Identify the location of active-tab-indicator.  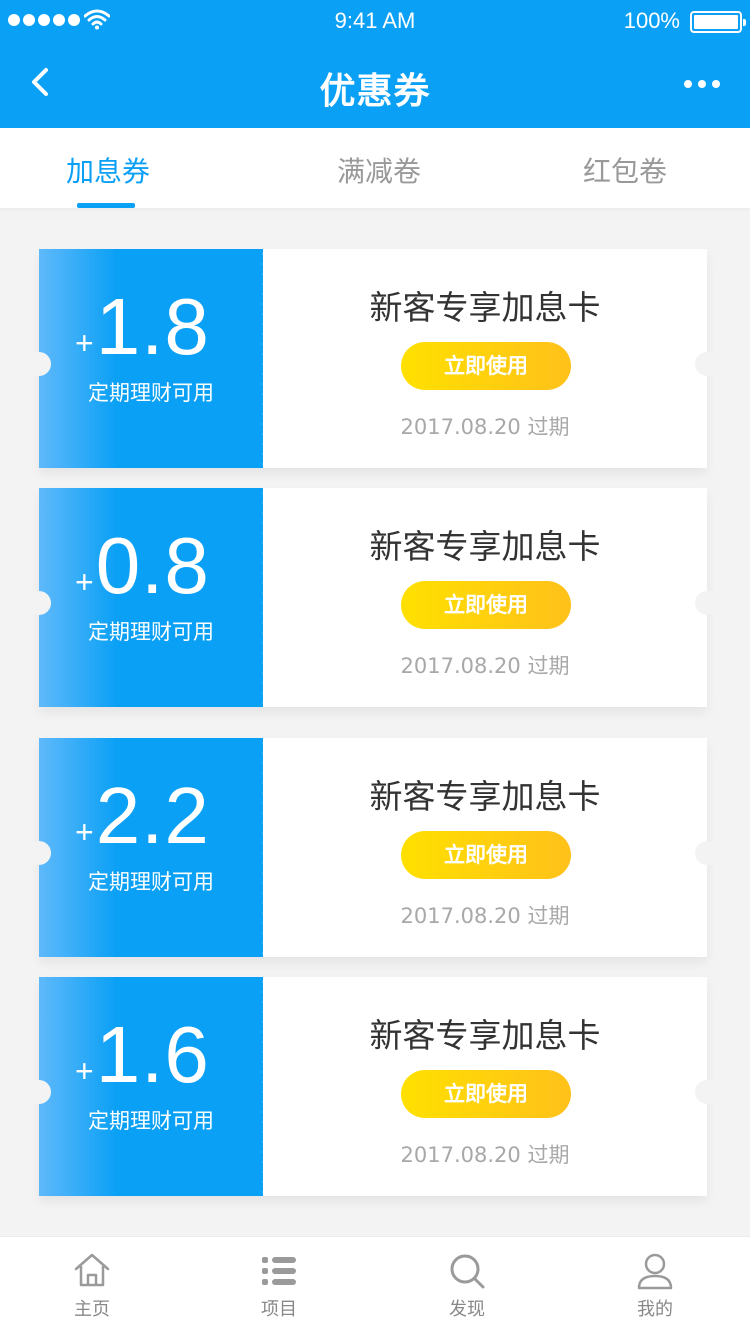
(106, 205).